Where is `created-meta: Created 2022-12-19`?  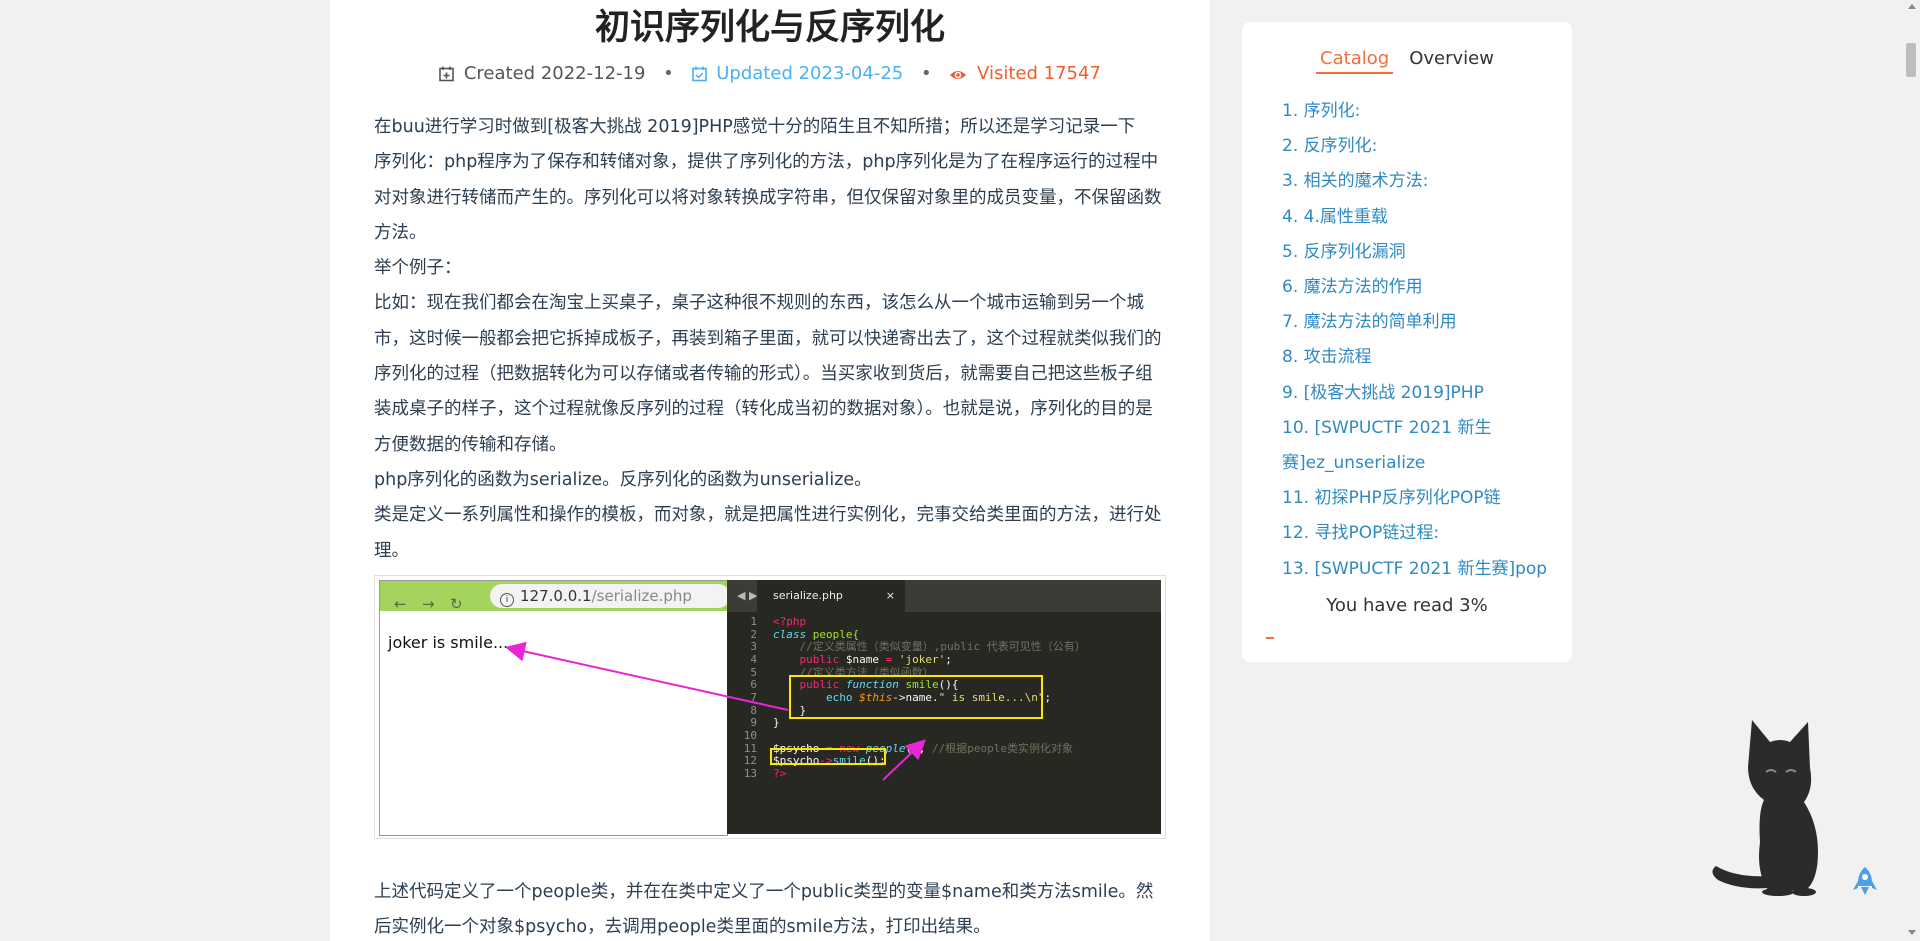
created-meta: Created 2022-12-19 is located at coordinates (542, 74).